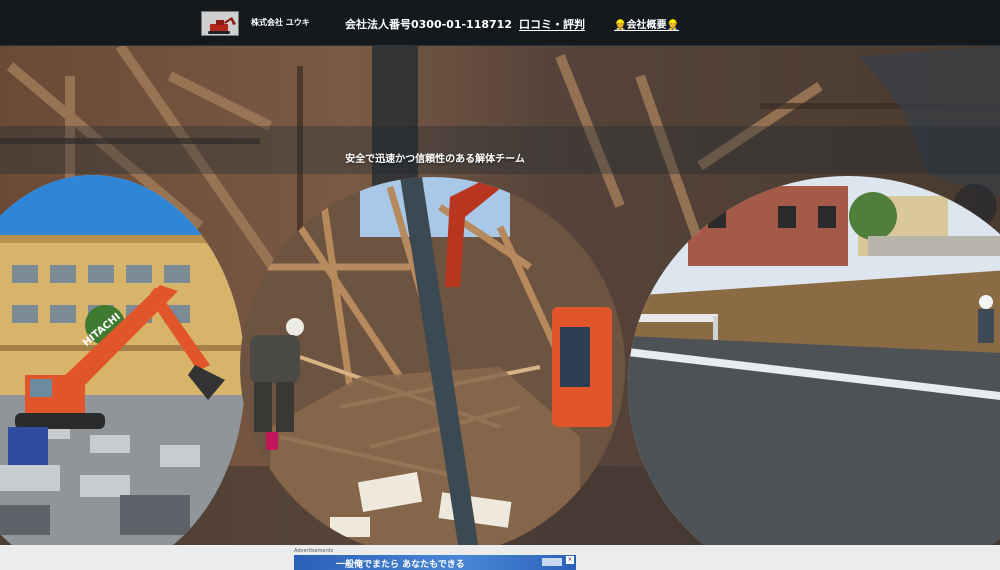 This screenshot has width=1000, height=570. Describe the element at coordinates (428, 24) in the screenshot. I see `corporate-registration-number: 会社法人番号0300-01-118712` at that location.